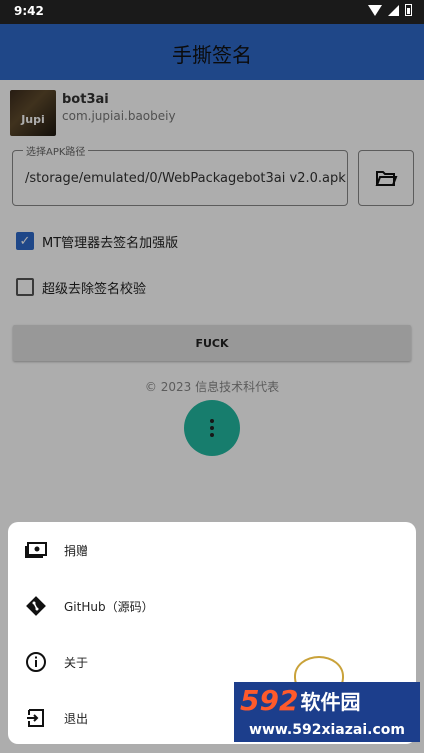 This screenshot has height=753, width=424. Describe the element at coordinates (212, 606) in the screenshot. I see `menu-item-github: GitHub（源码）` at that location.